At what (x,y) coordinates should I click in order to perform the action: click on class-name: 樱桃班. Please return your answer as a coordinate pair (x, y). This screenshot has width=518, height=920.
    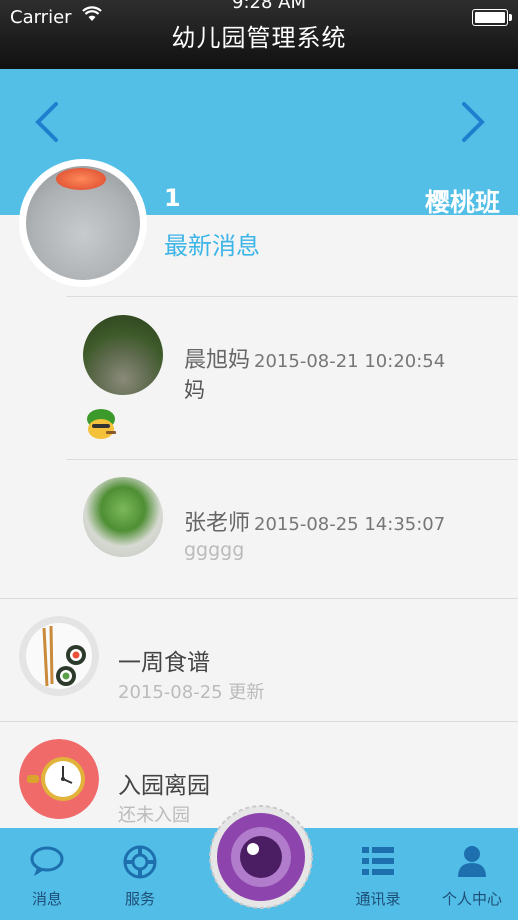
    Looking at the image, I should click on (462, 201).